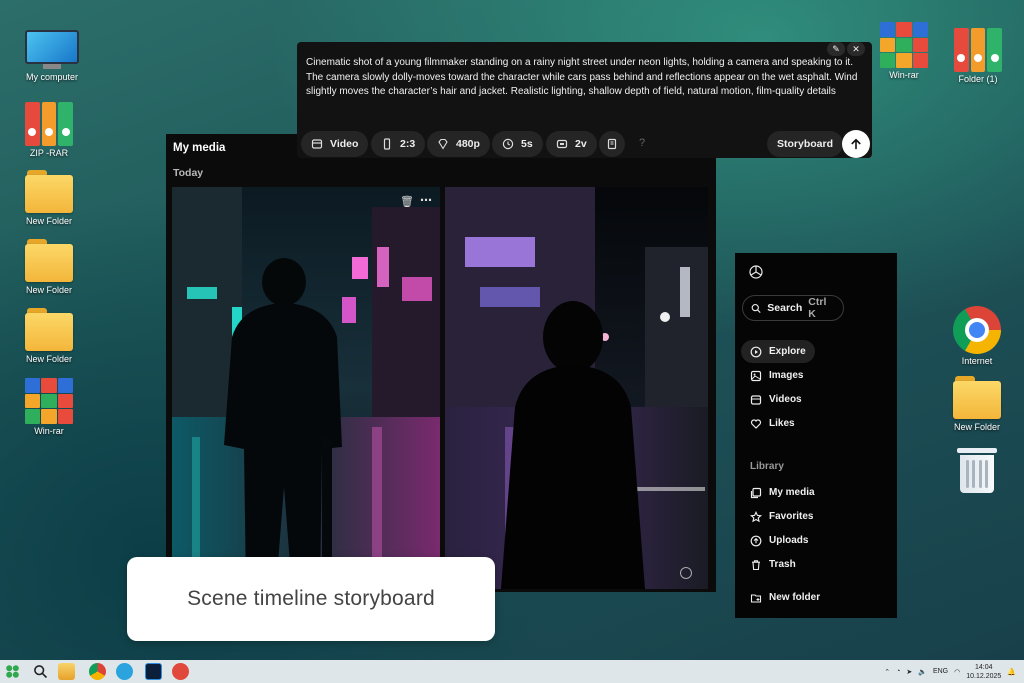  I want to click on app-icon, so click(180, 671).